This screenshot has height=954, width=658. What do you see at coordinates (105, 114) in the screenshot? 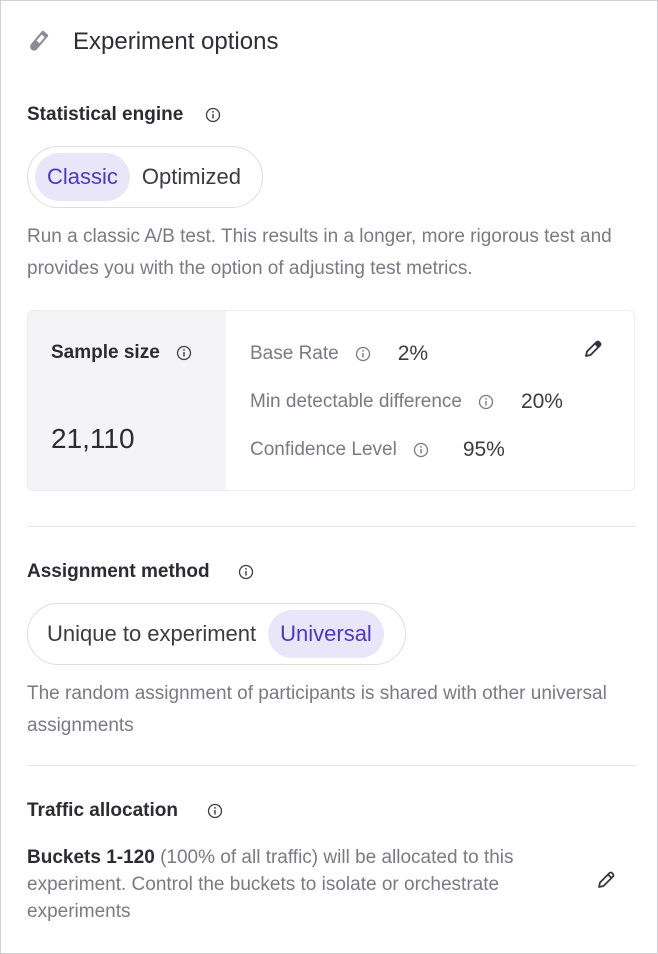
I see `statistical-engine-title: Statistical engine` at bounding box center [105, 114].